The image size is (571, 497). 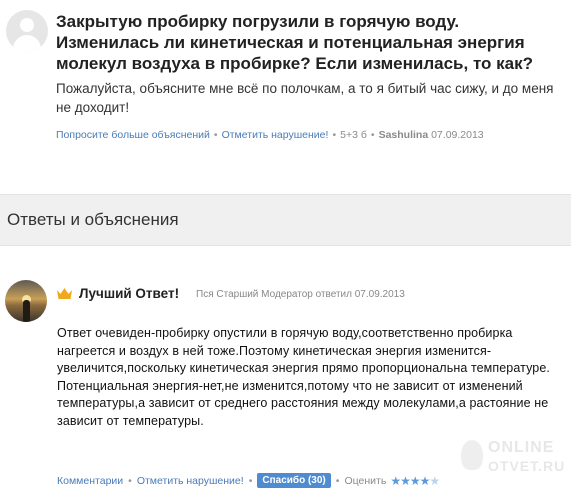 What do you see at coordinates (27, 43) in the screenshot?
I see `avatar-body-shape` at bounding box center [27, 43].